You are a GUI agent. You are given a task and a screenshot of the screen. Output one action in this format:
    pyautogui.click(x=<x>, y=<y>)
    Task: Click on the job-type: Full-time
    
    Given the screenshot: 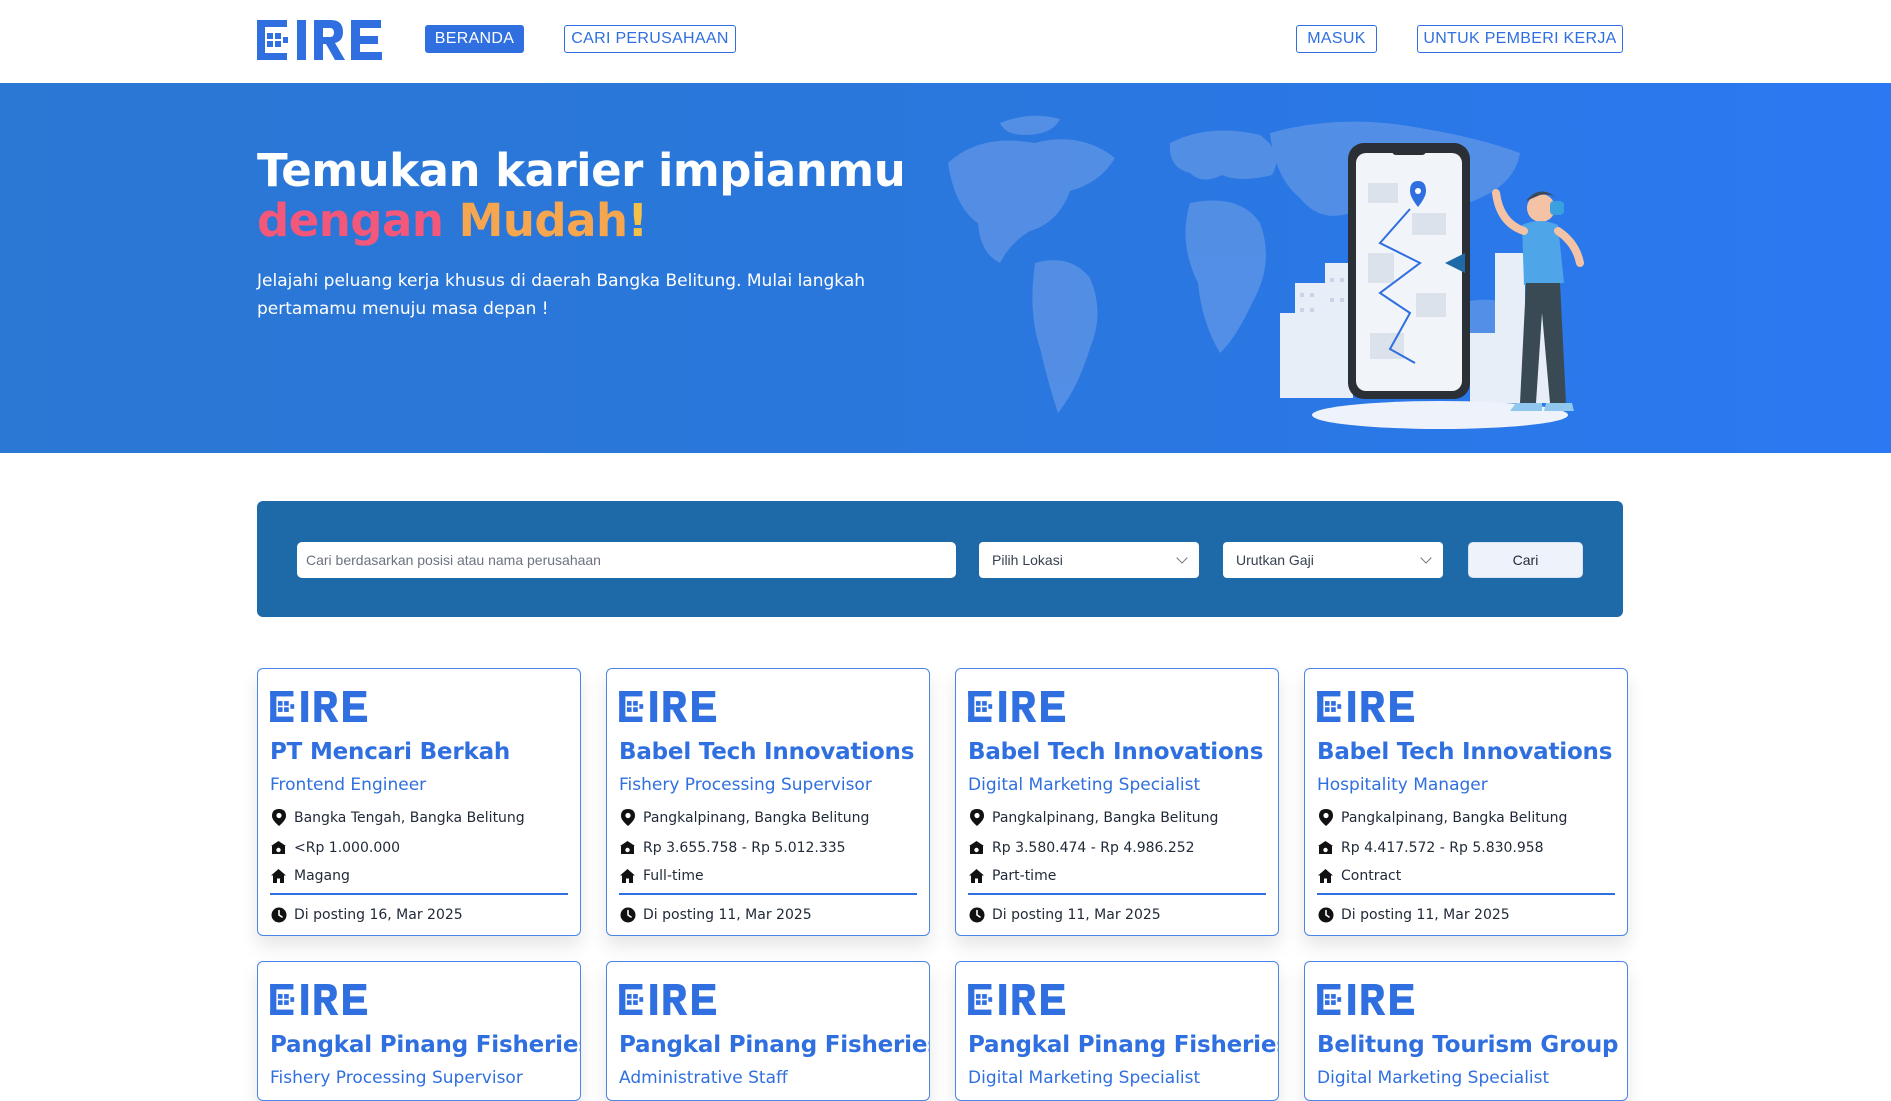 What is the action you would take?
    pyautogui.click(x=673, y=875)
    